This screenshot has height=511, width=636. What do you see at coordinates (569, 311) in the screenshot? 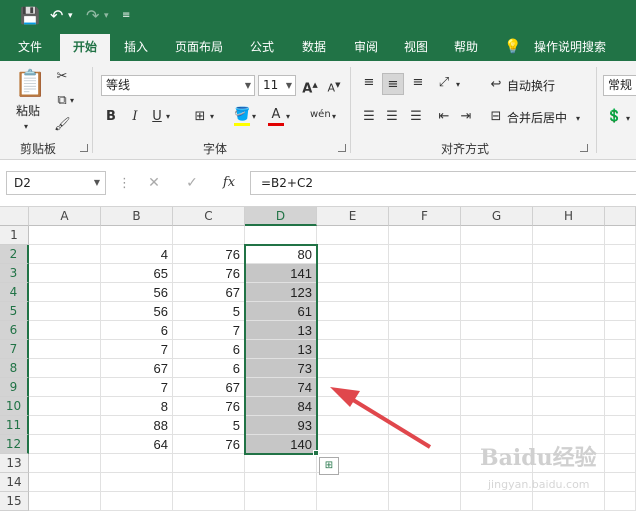
I see `cell-h5` at bounding box center [569, 311].